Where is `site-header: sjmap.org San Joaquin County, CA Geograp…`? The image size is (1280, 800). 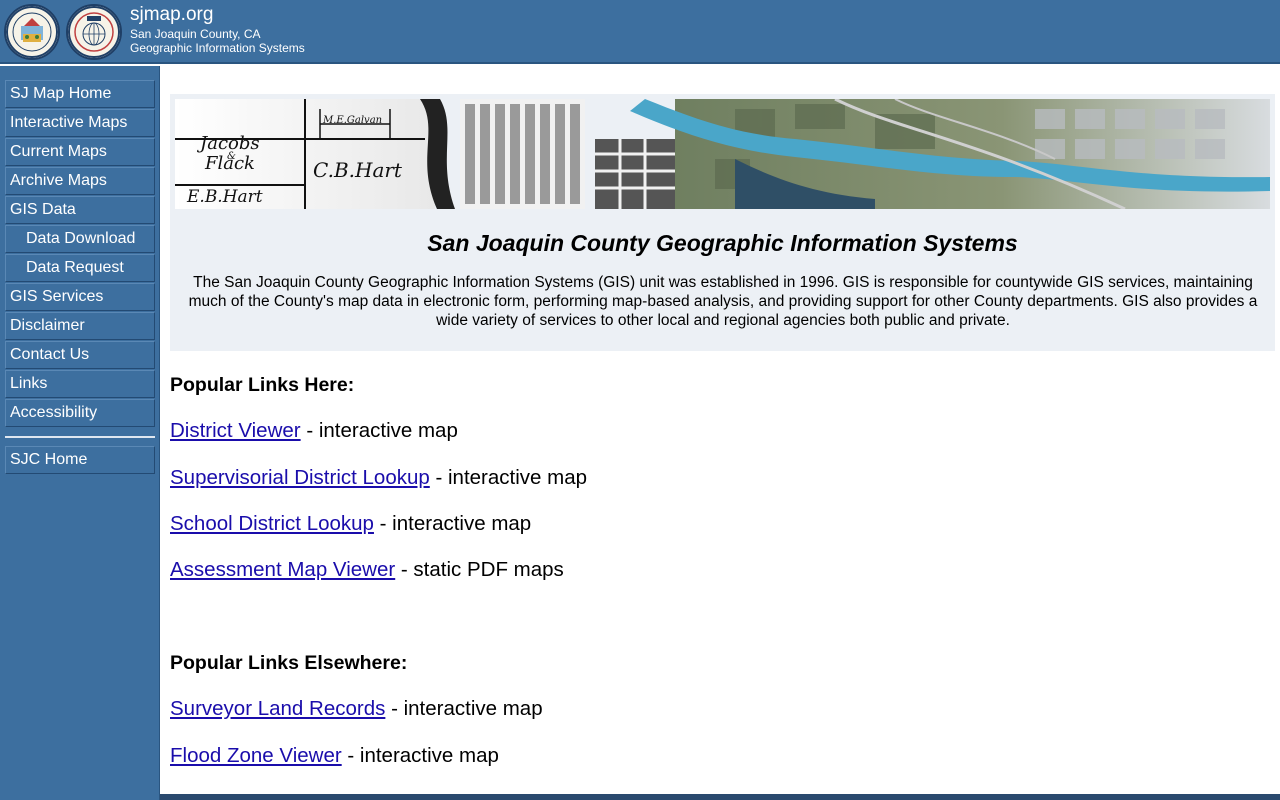 site-header: sjmap.org San Joaquin County, CA Geograp… is located at coordinates (640, 32).